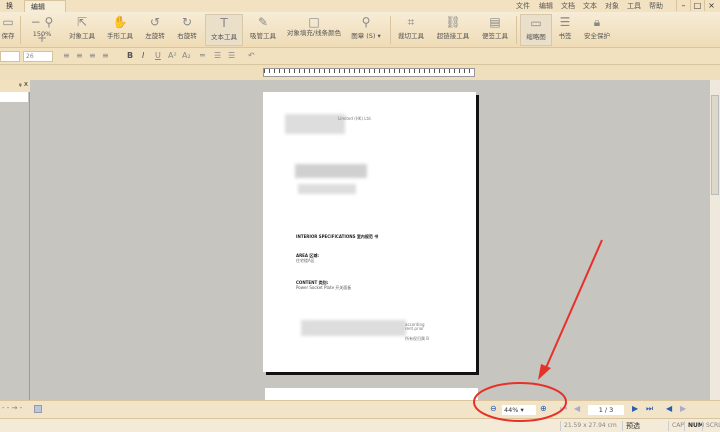  What do you see at coordinates (573, 305) in the screenshot?
I see `annotation-arrow-line` at bounding box center [573, 305].